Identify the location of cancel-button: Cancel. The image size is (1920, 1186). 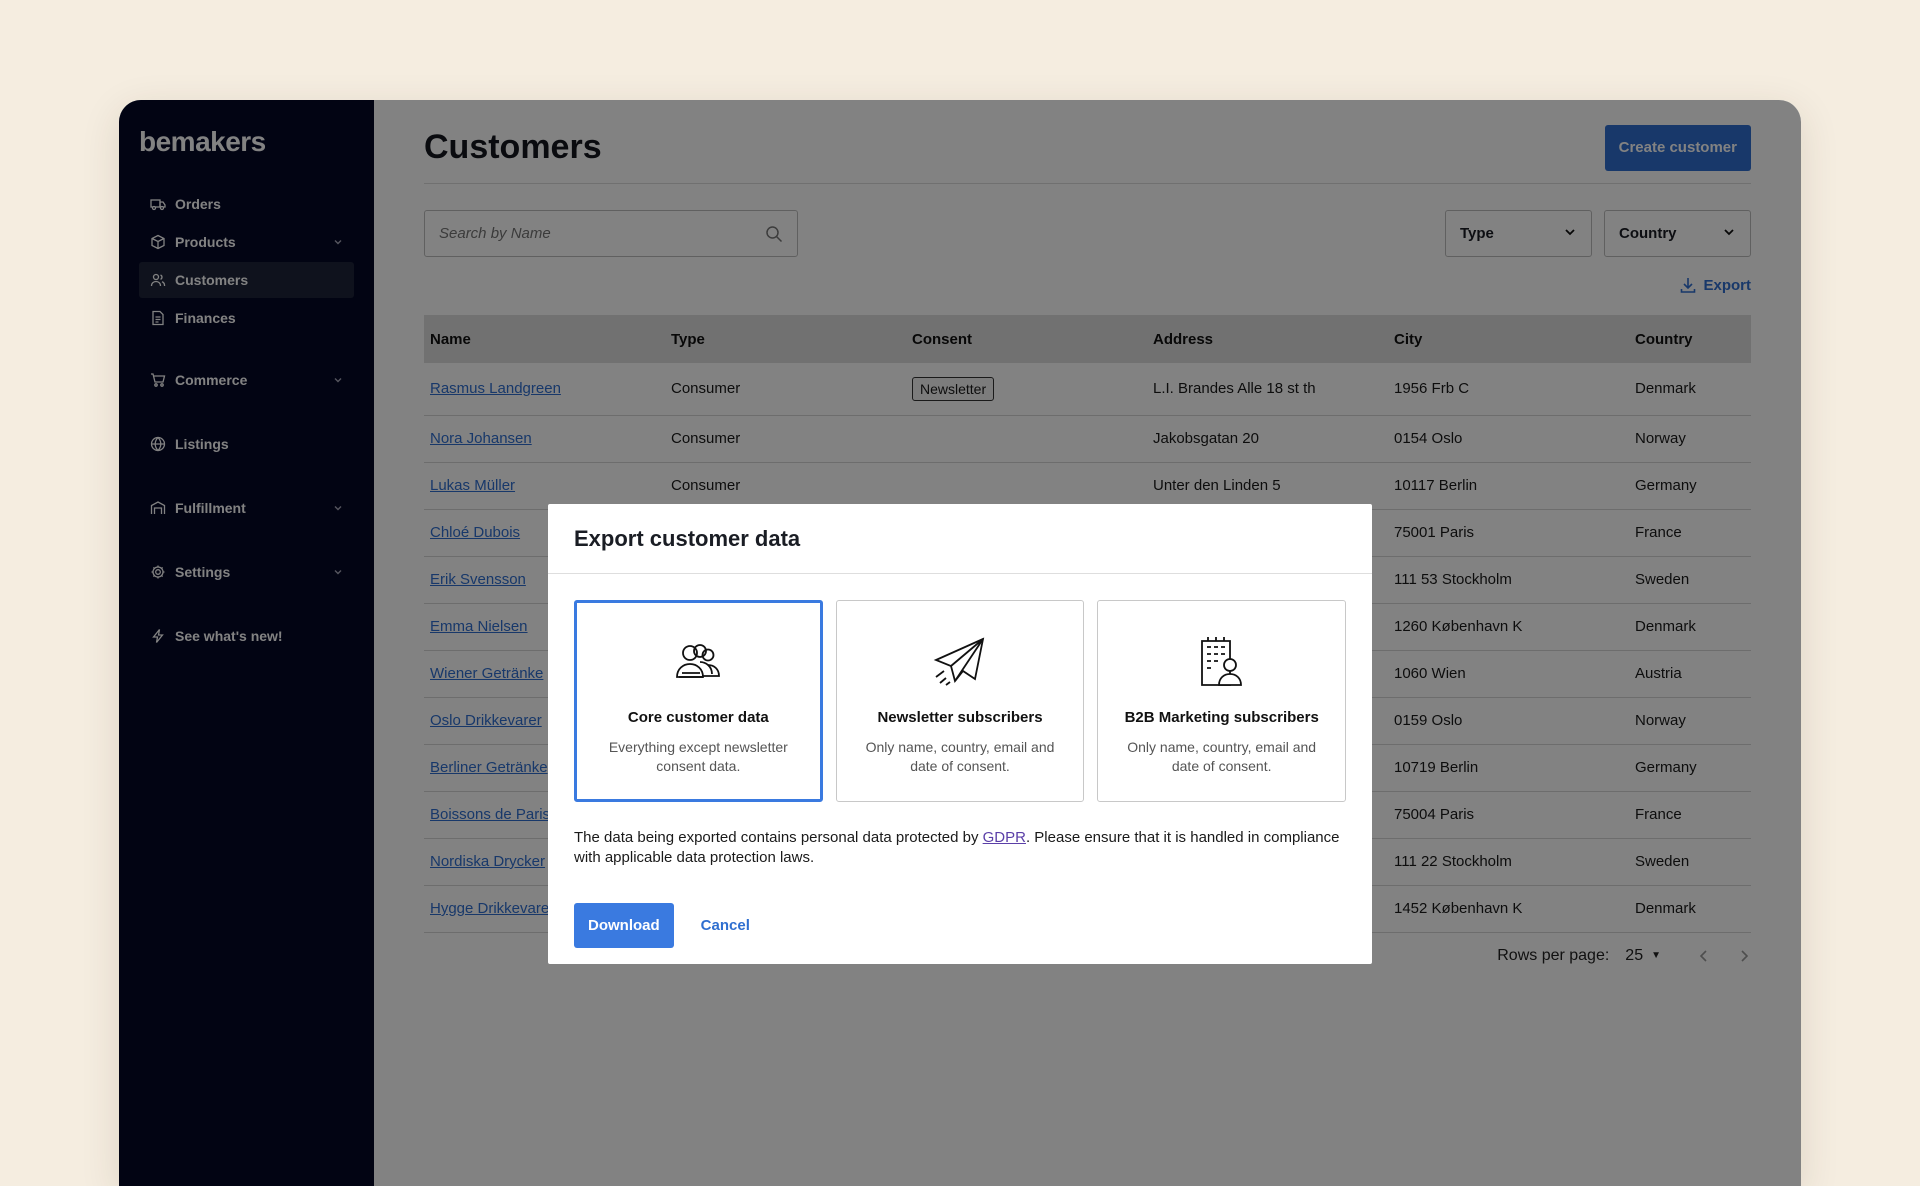
(725, 925).